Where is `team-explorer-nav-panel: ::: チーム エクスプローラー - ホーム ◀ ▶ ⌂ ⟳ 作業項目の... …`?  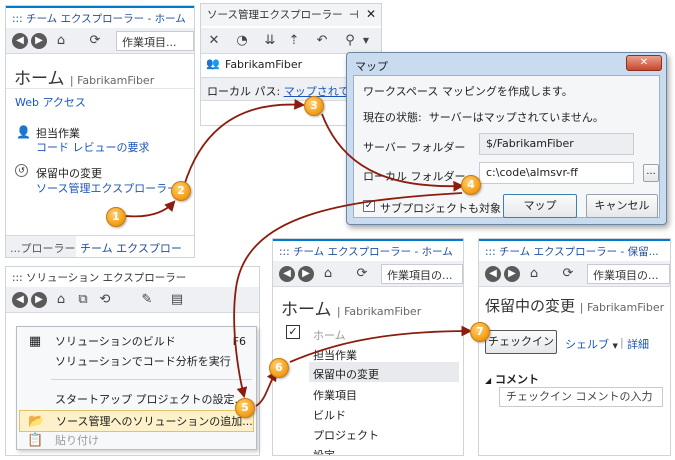 team-explorer-nav-panel: ::: チーム エクスプローラー - ホーム ◀ ▶ ⌂ ⟳ 作業項目の... … is located at coordinates (368, 347).